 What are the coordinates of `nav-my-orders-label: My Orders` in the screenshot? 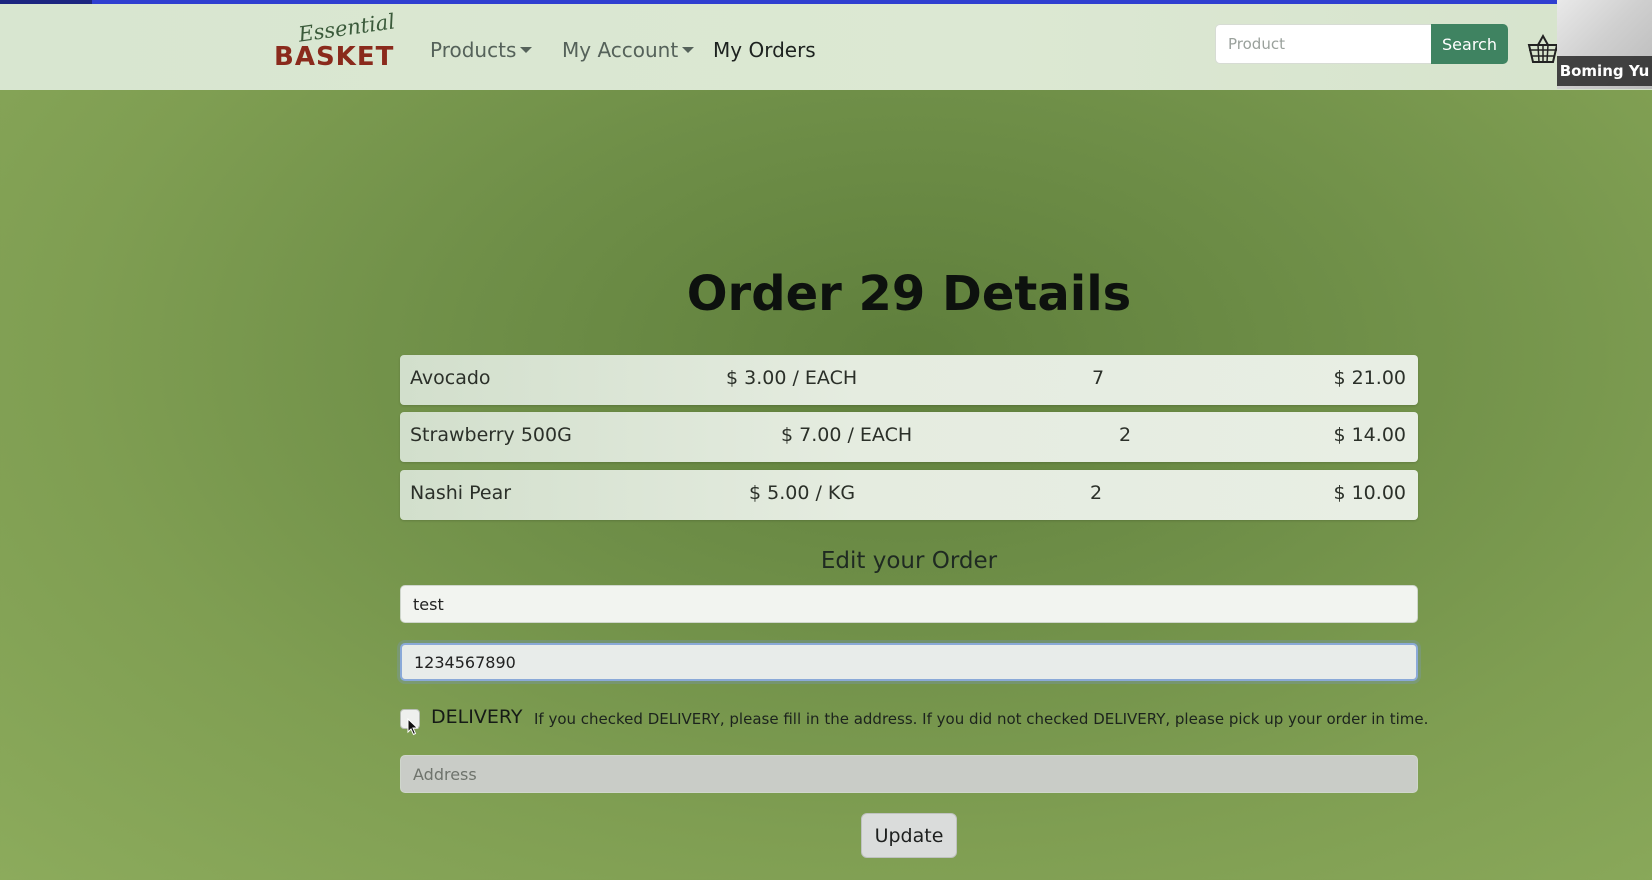 It's located at (764, 50).